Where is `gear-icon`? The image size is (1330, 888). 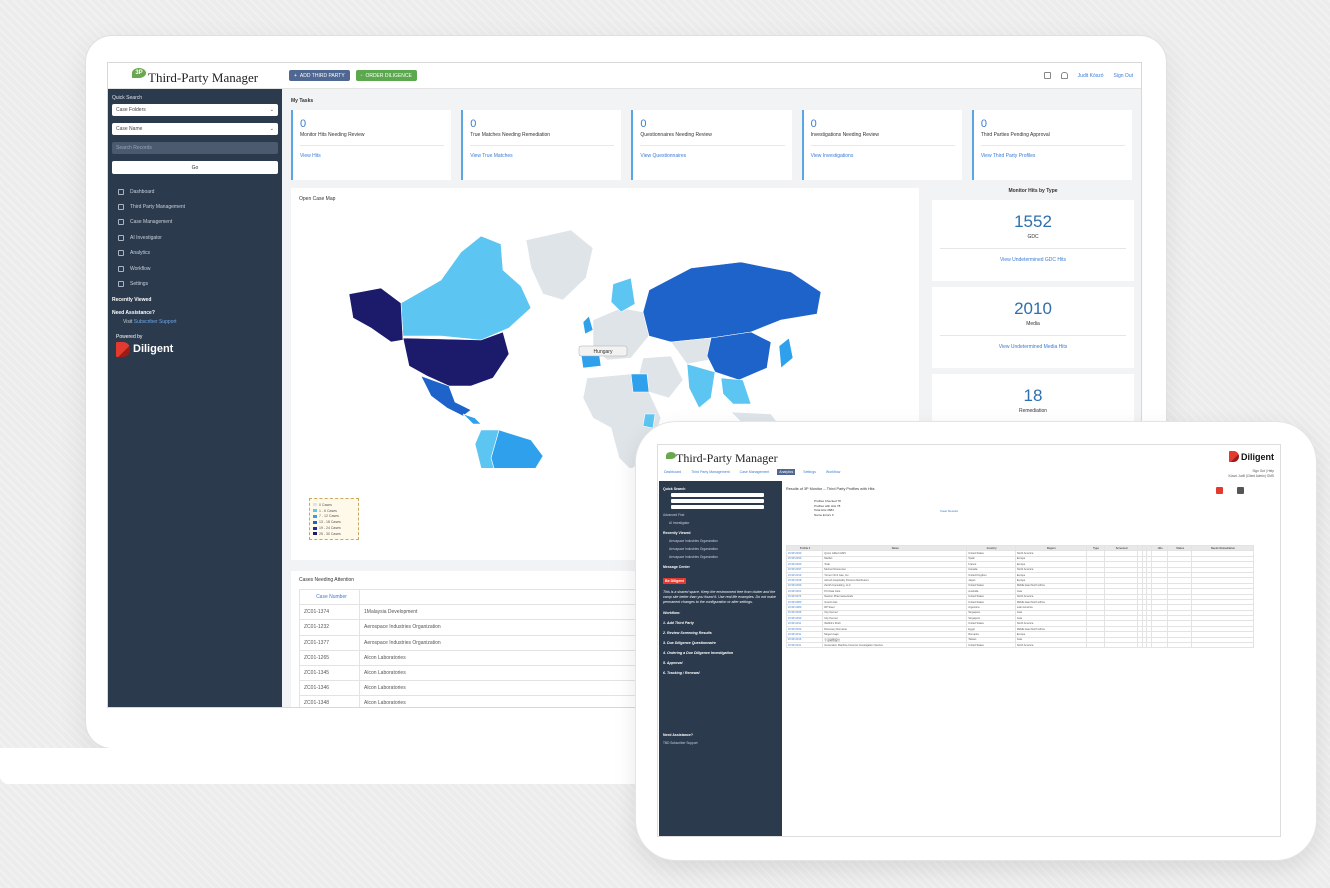 gear-icon is located at coordinates (121, 284).